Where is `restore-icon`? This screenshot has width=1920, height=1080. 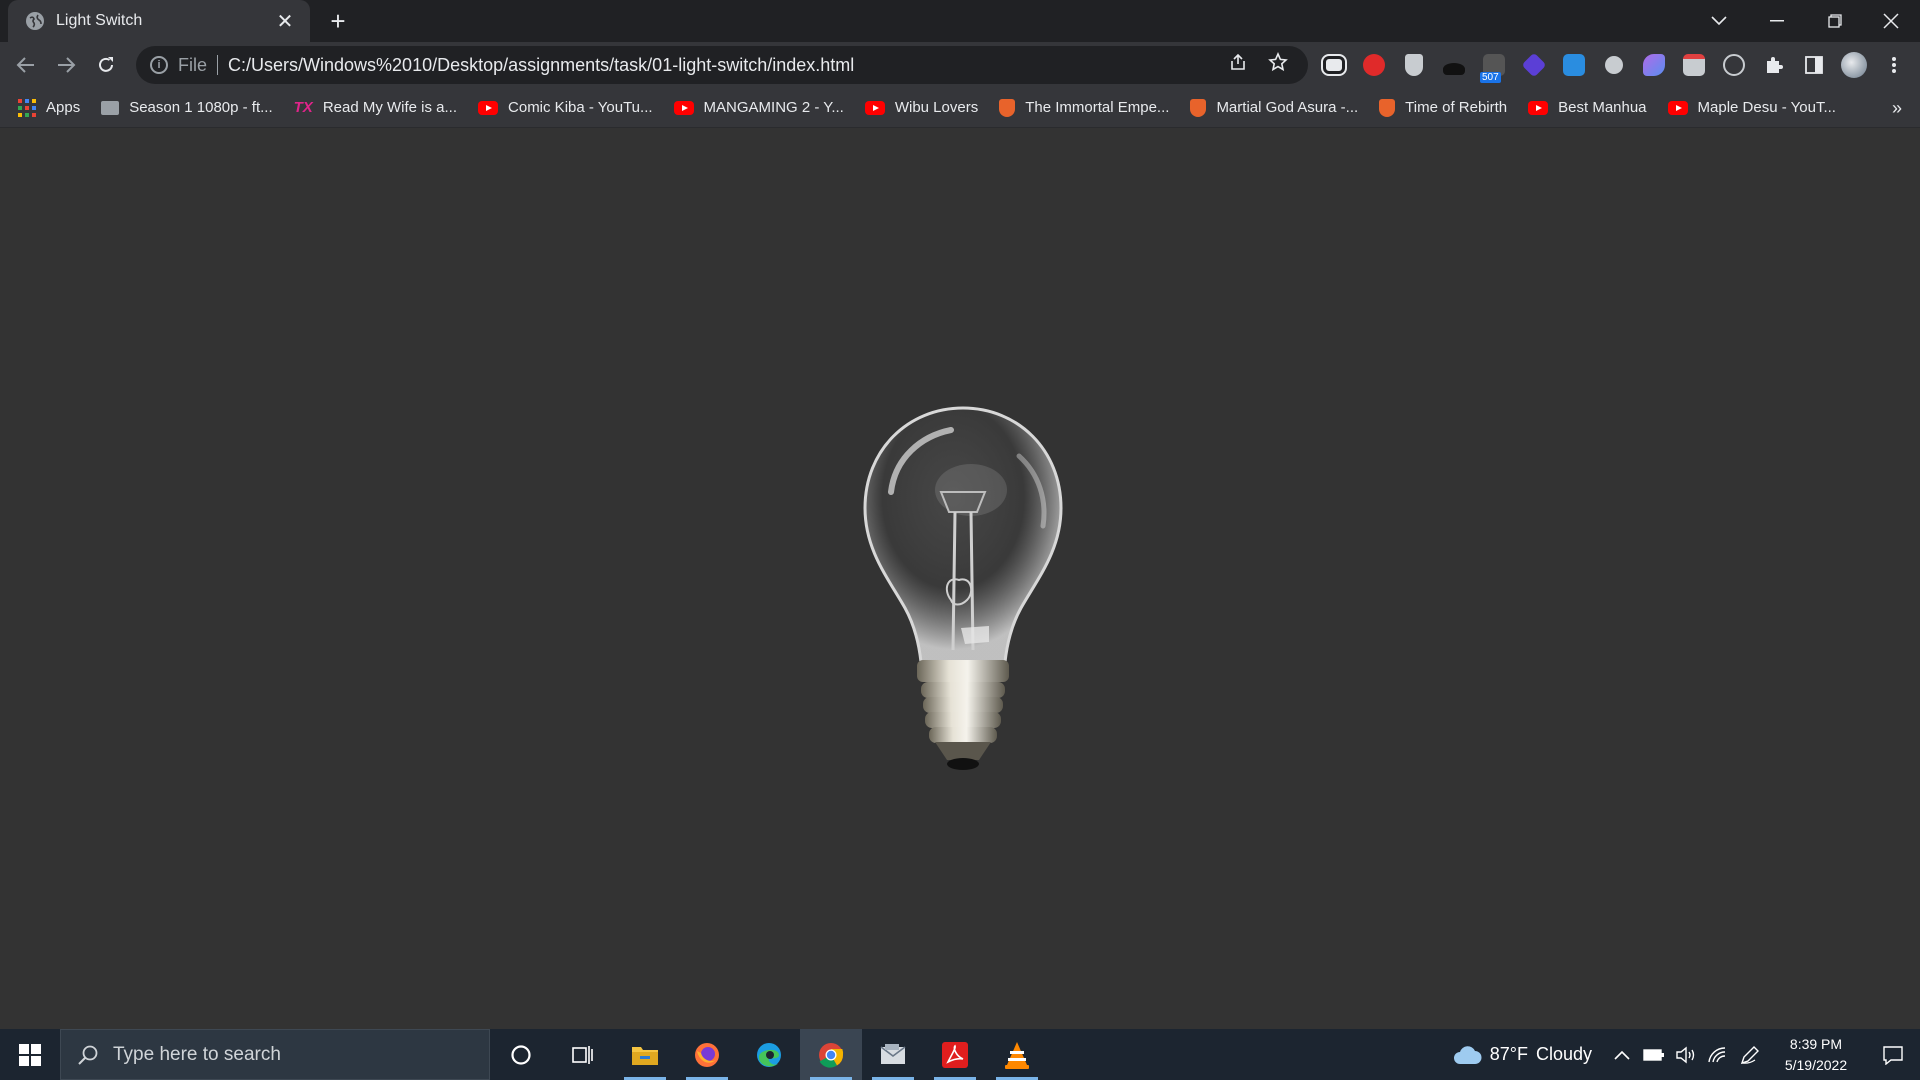
restore-icon is located at coordinates (1835, 21).